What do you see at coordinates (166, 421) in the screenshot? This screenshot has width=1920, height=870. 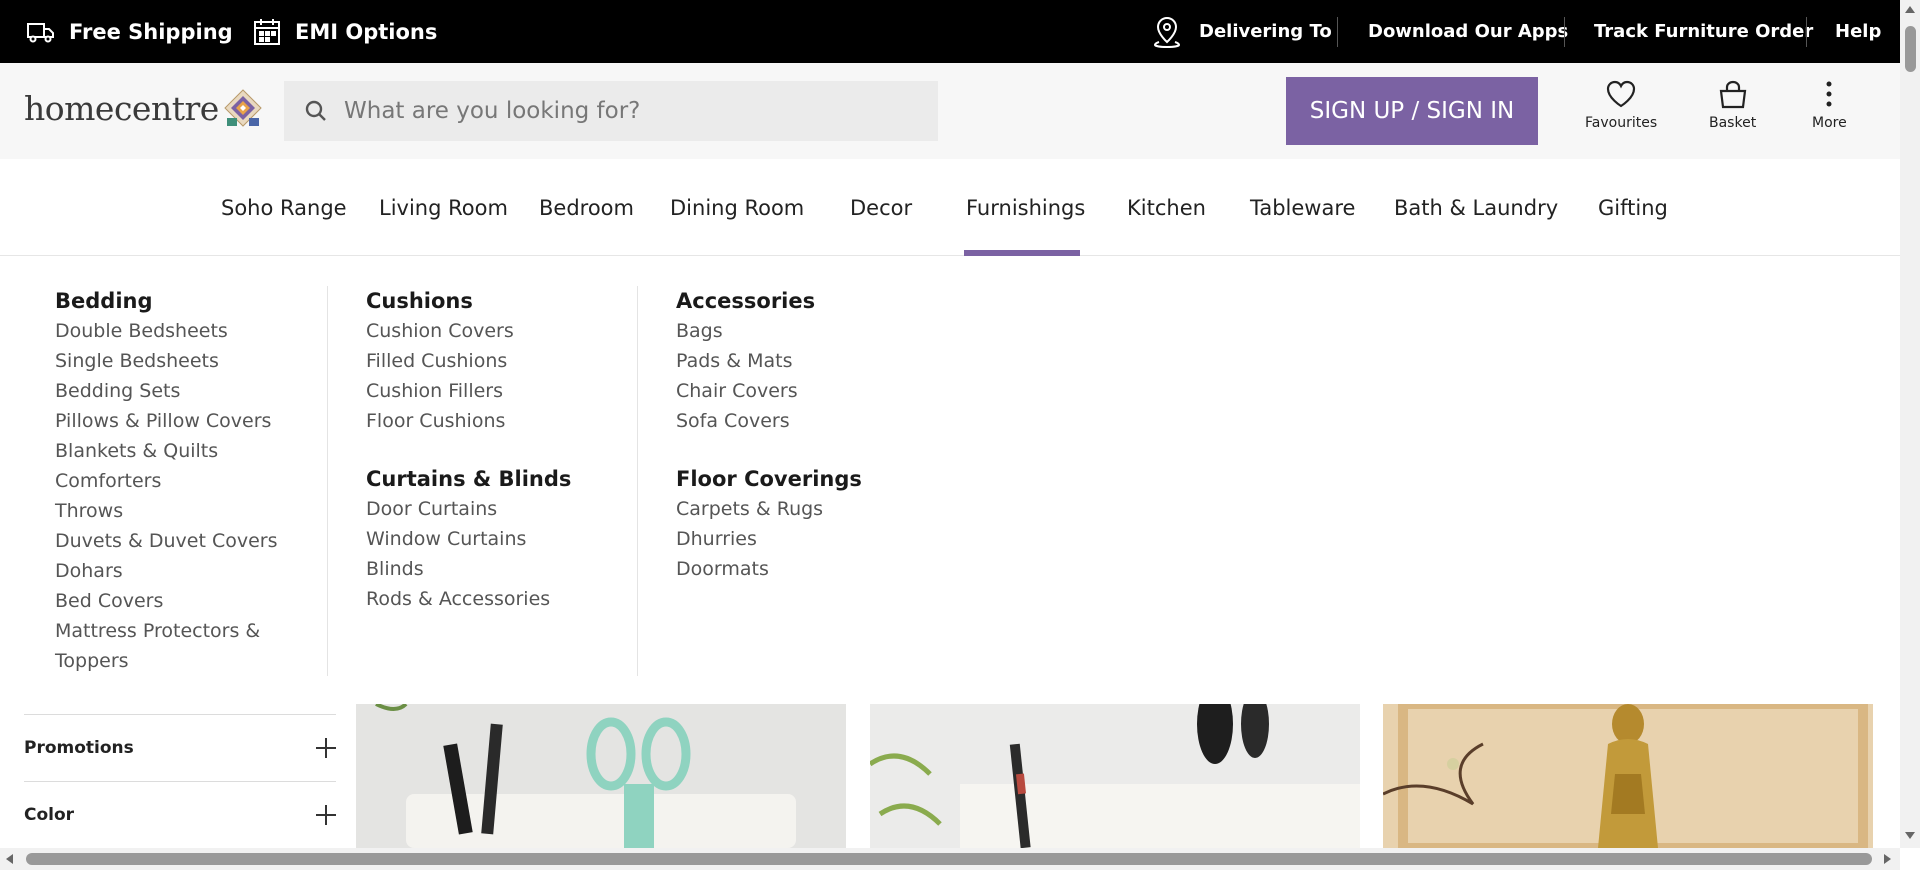 I see `menu-link: Pillows & Pillow Covers` at bounding box center [166, 421].